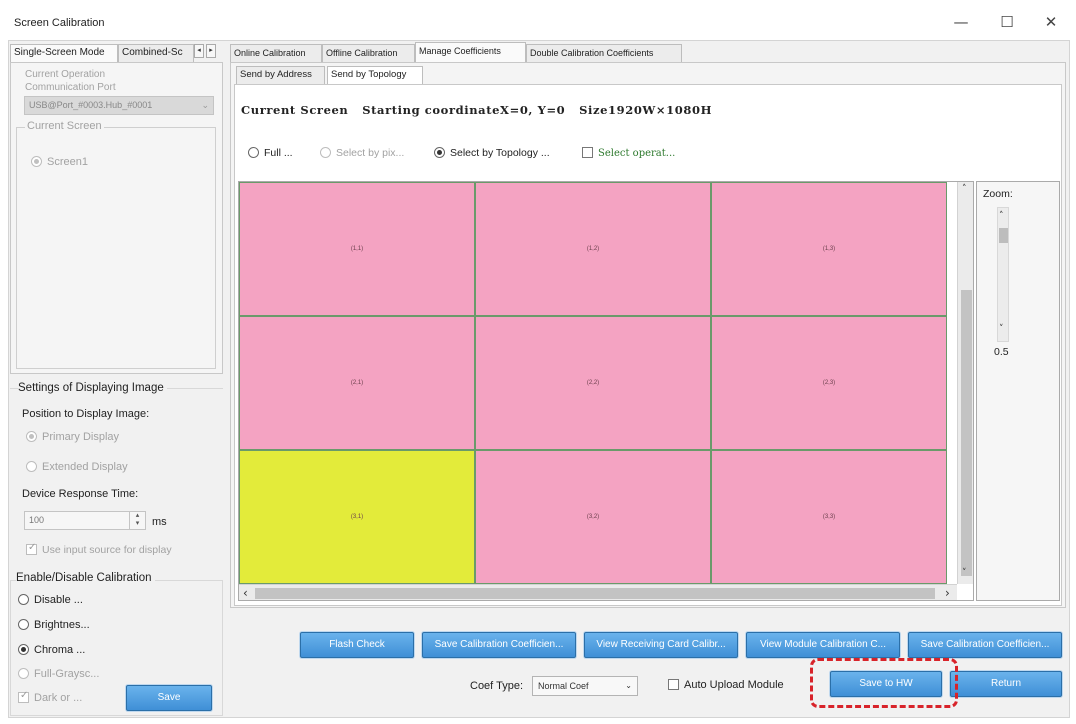 The image size is (1076, 724). Describe the element at coordinates (119, 105) in the screenshot. I see `communication-port-select: USB@Port_#0003.Hub_#0001 ⌄` at that location.